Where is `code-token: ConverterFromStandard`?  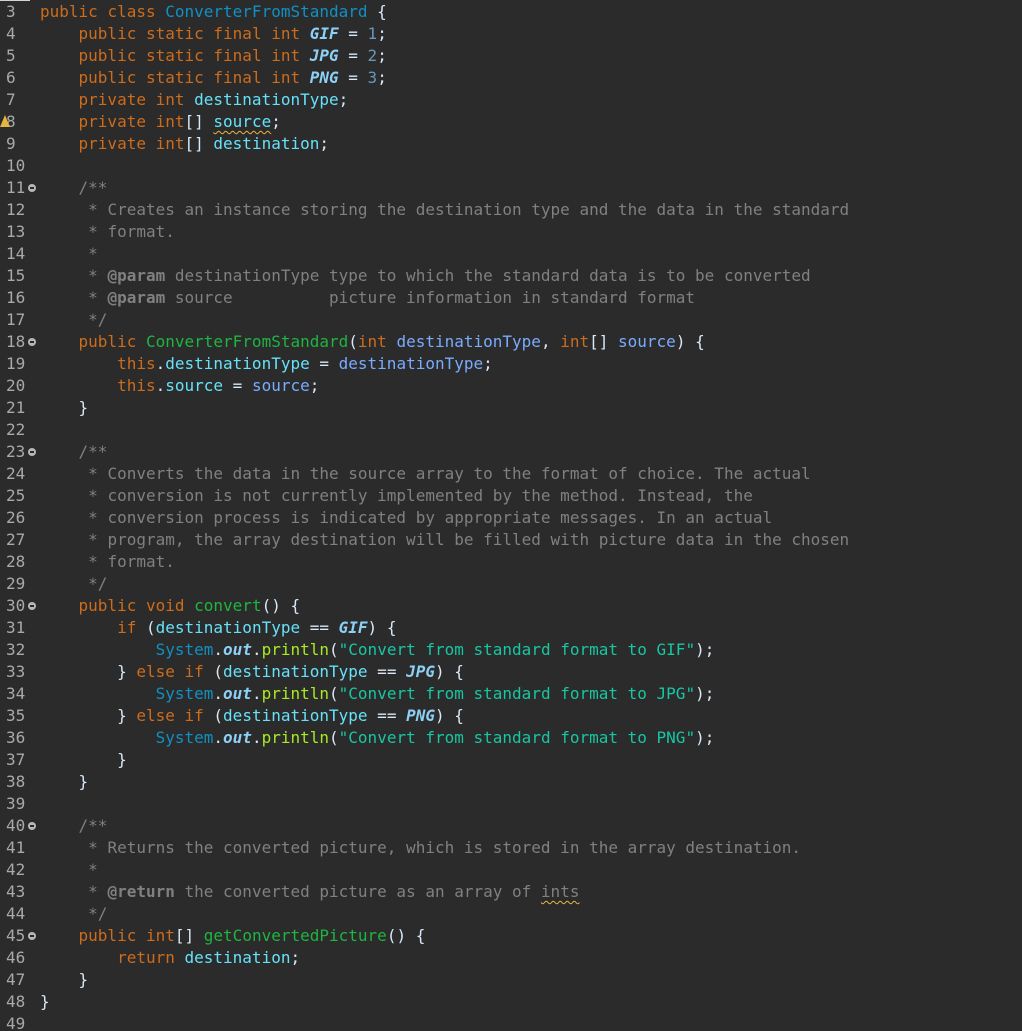 code-token: ConverterFromStandard is located at coordinates (266, 11).